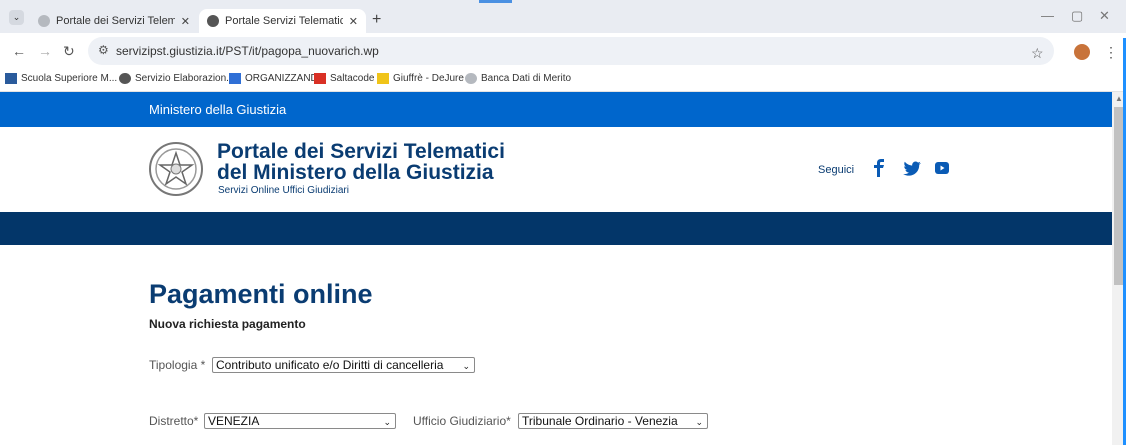 Image resolution: width=1126 pixels, height=445 pixels. Describe the element at coordinates (352, 78) in the screenshot. I see `bookmark-label: Saltacode` at that location.